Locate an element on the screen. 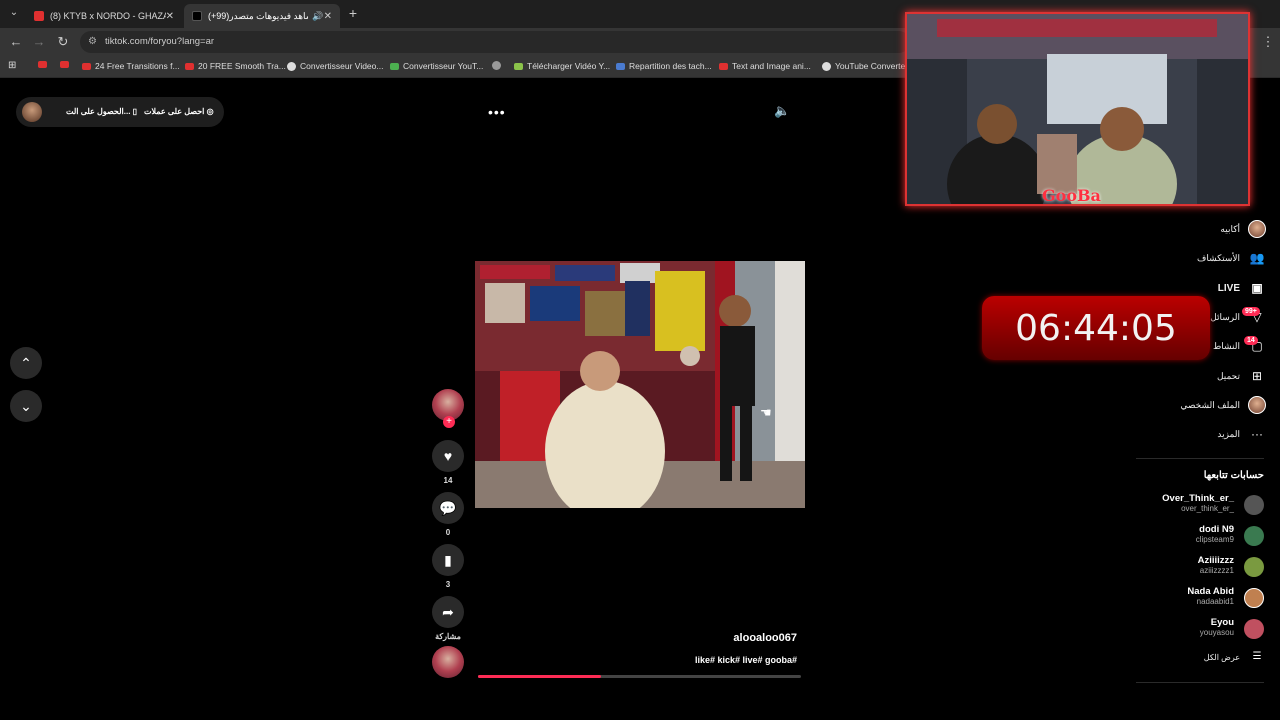  timer-text: 06:44:05 is located at coordinates (1096, 328).